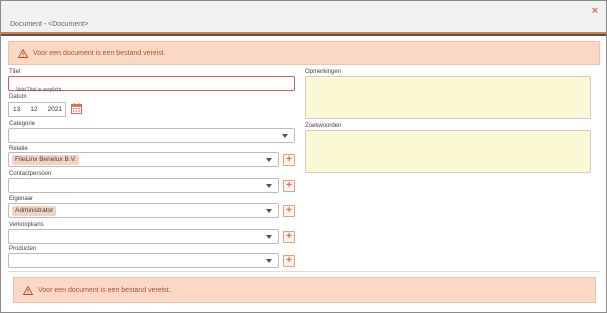 The image size is (607, 313). I want to click on error-line-right, so click(120, 90).